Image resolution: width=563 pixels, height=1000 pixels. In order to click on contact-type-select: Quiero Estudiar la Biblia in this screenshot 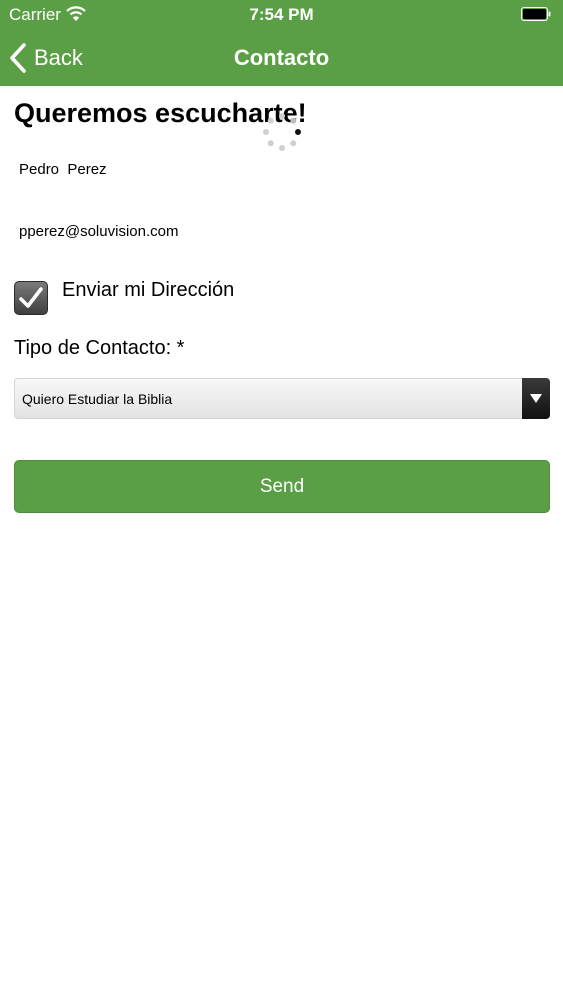, I will do `click(282, 398)`.